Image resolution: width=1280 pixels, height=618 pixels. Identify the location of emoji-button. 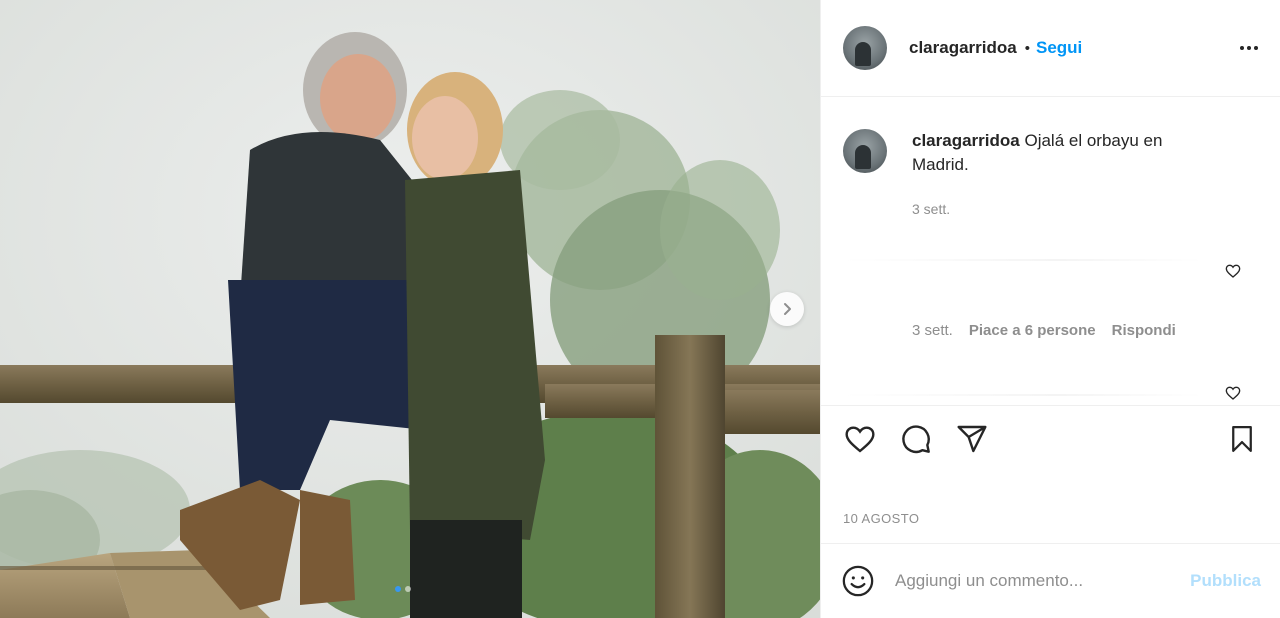
(858, 581).